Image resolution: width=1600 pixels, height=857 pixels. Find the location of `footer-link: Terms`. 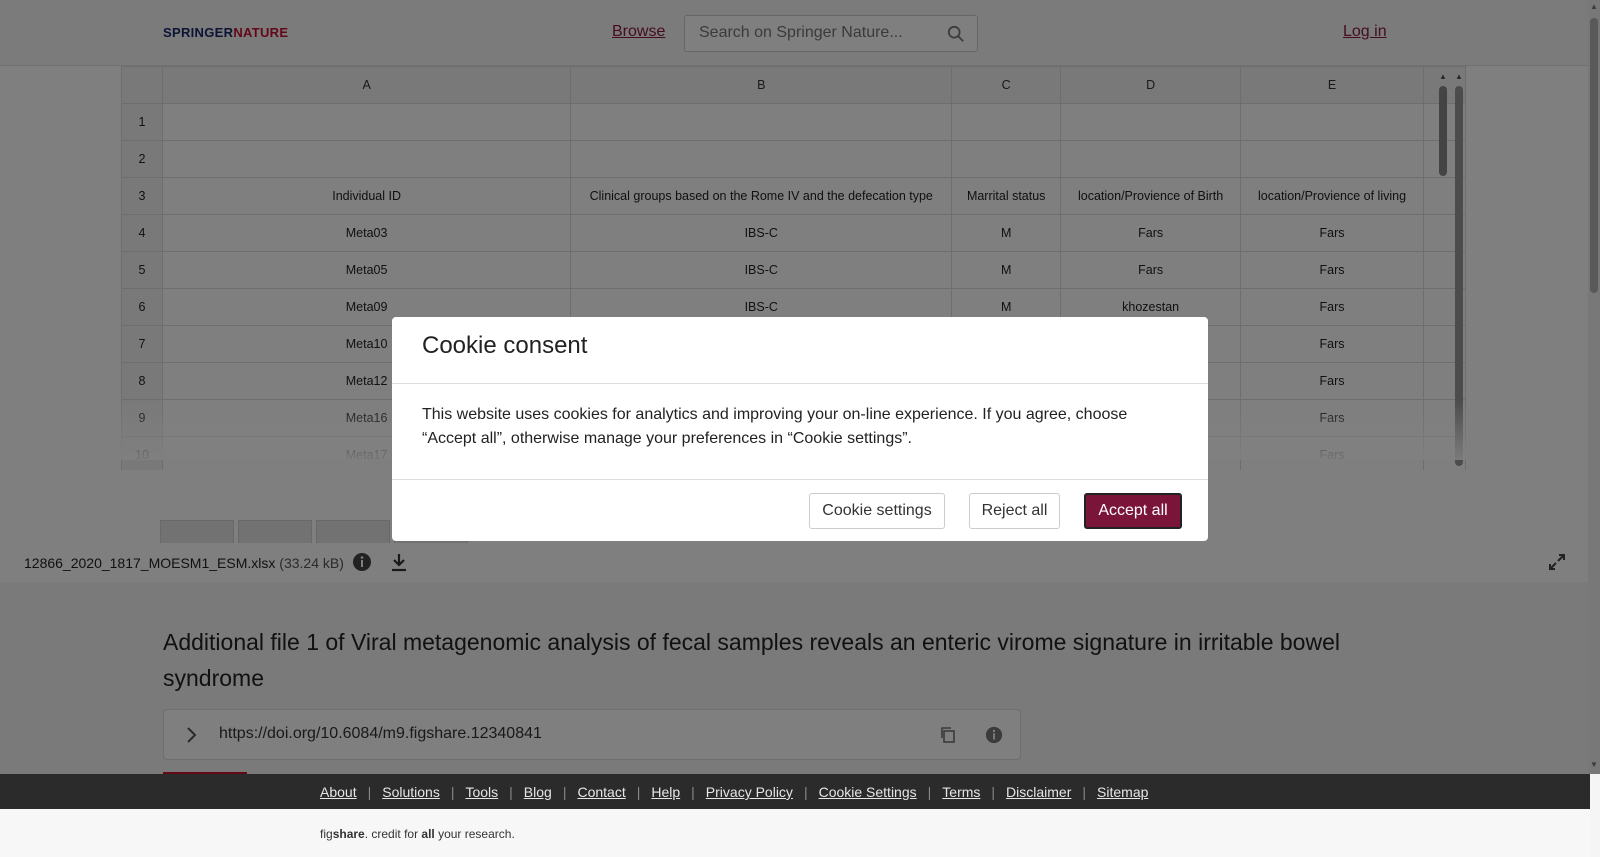

footer-link: Terms is located at coordinates (961, 792).